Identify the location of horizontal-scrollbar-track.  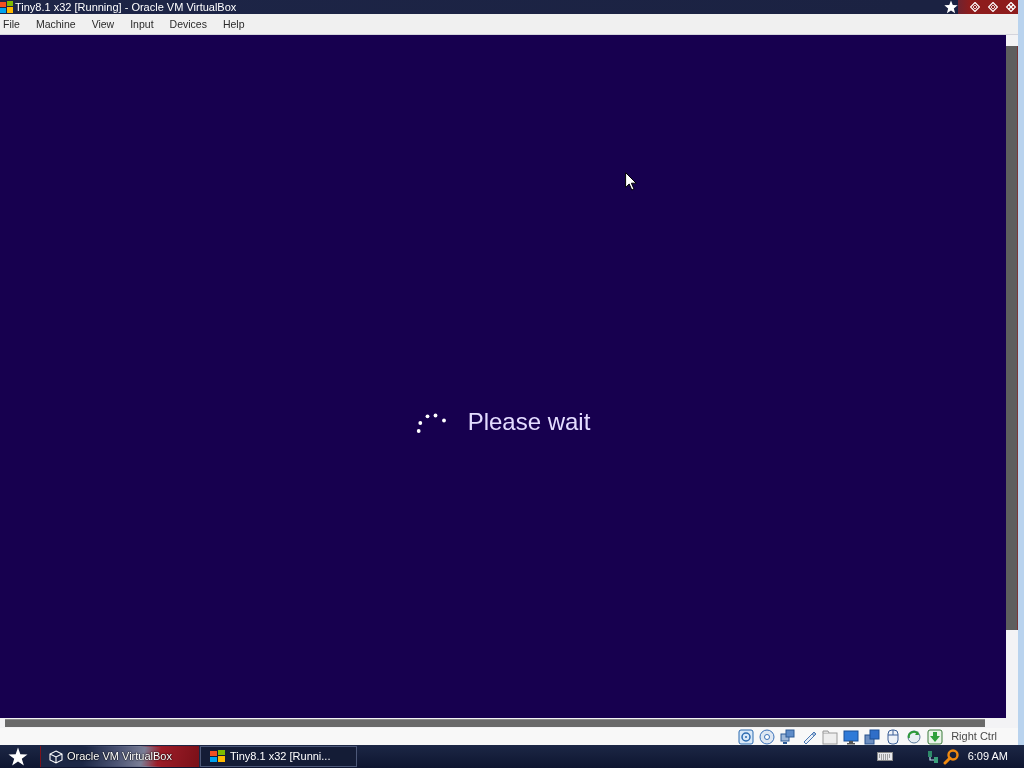
(509, 723).